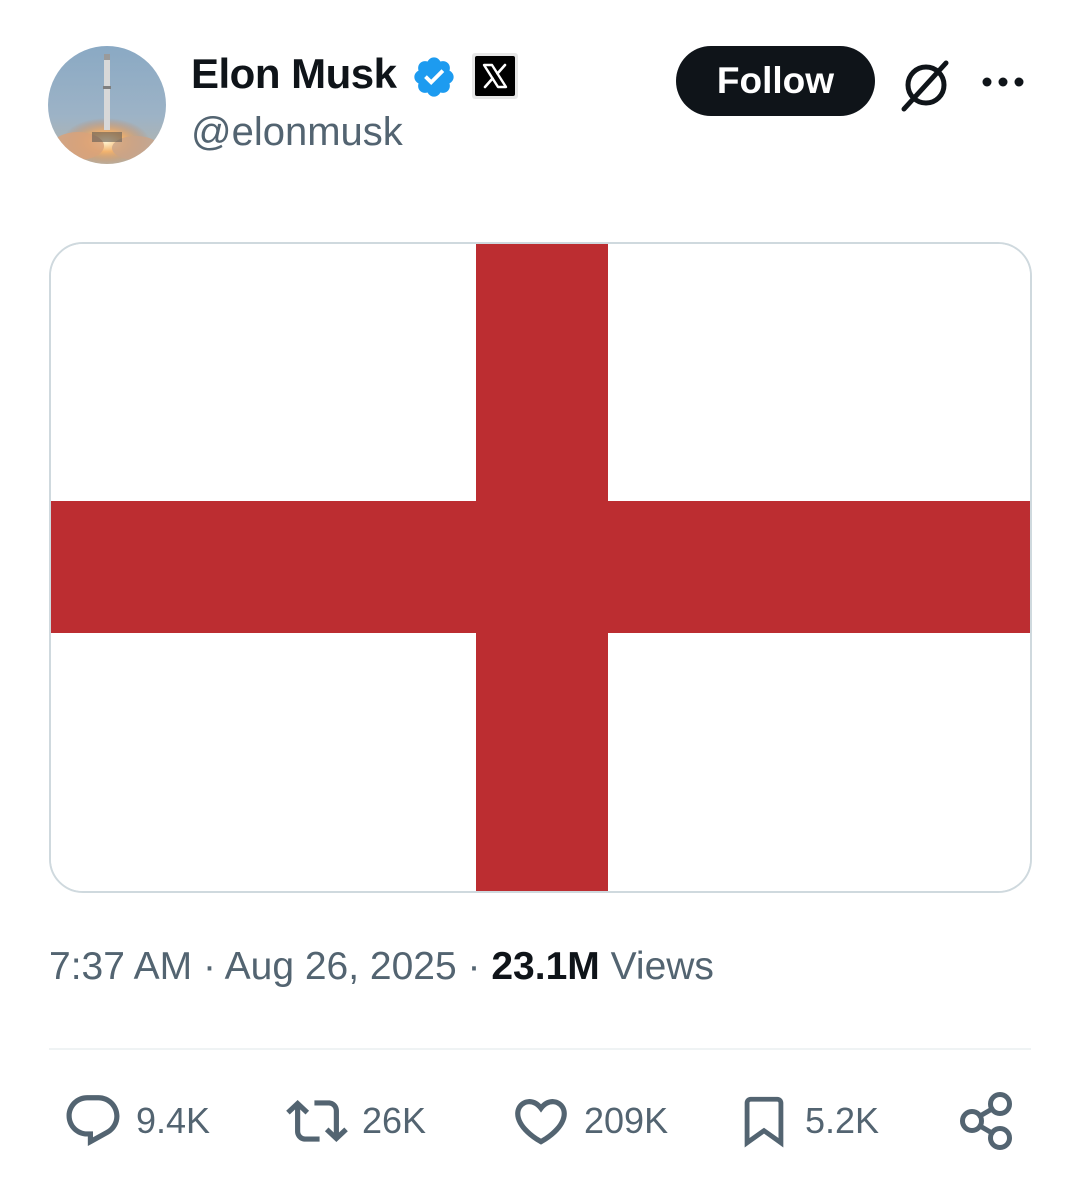 This screenshot has height=1179, width=1080. What do you see at coordinates (394, 1120) in the screenshot?
I see `repost-count: 26K` at bounding box center [394, 1120].